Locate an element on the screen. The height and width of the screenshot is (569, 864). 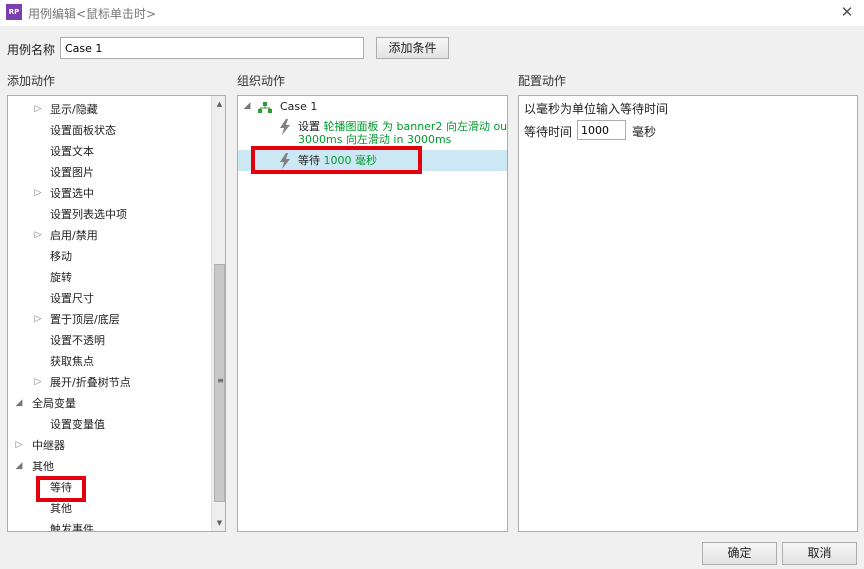
wait-time-unit: 毫秒 is located at coordinates (644, 132).